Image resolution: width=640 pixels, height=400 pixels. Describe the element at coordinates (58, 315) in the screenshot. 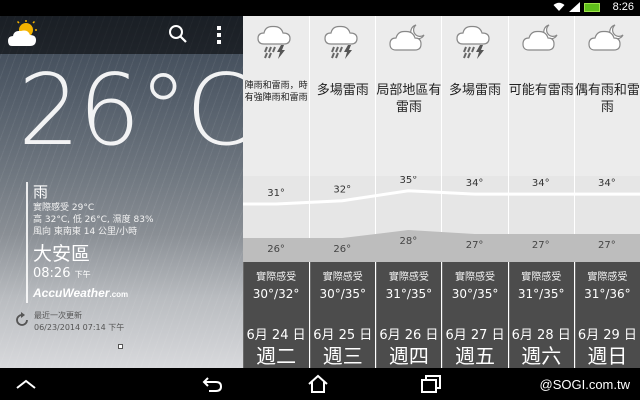

I see `last-update-label: 最近一次更新` at that location.